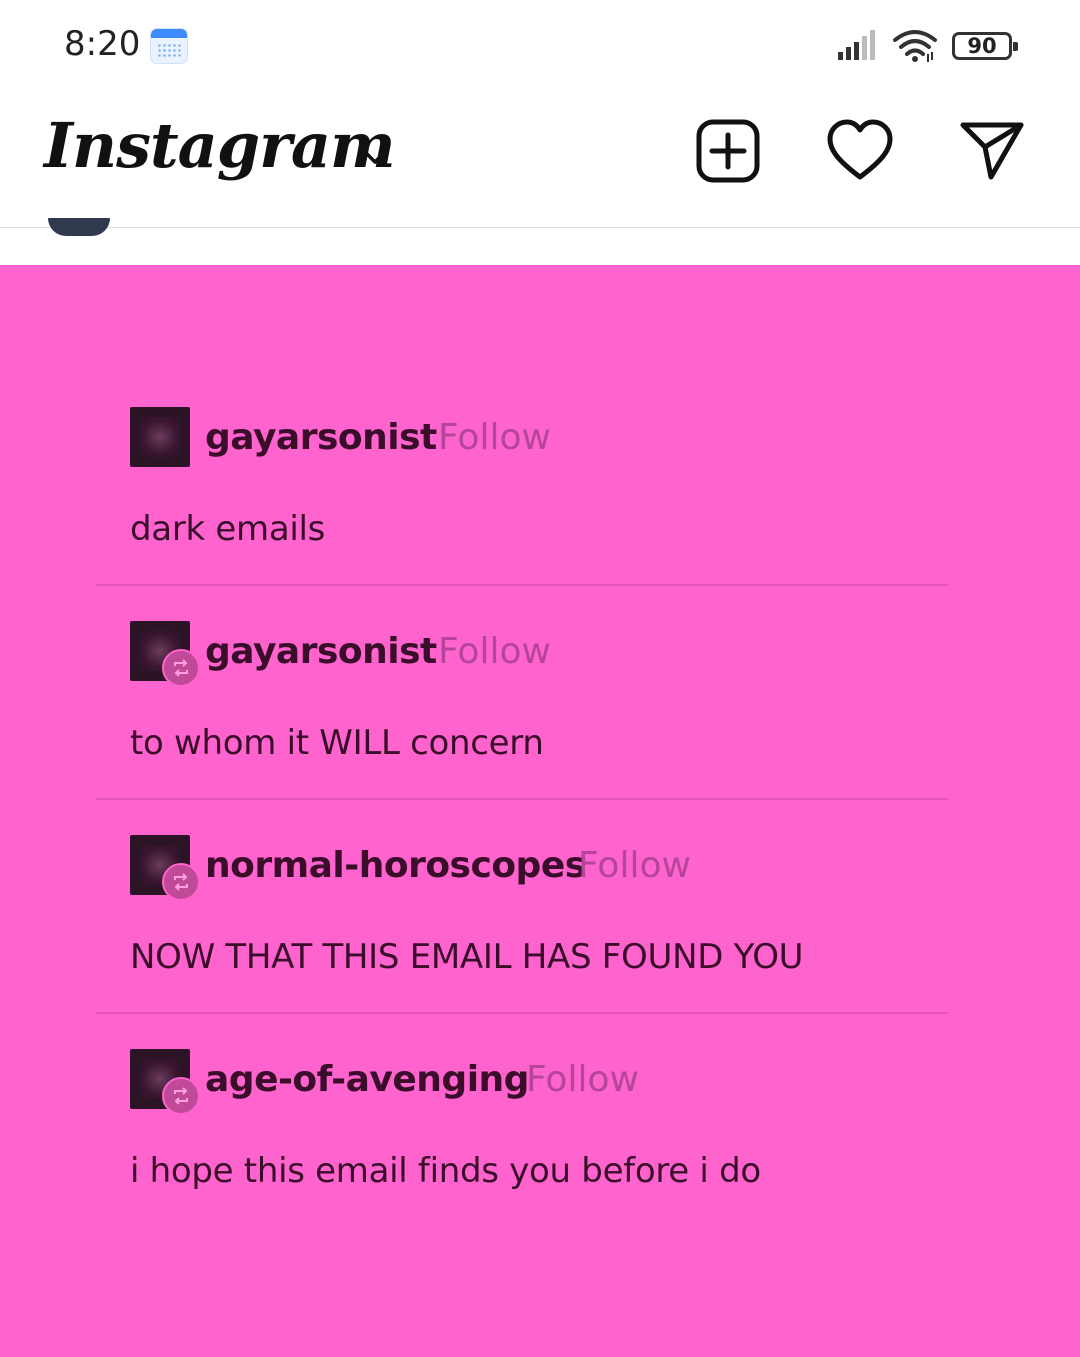 The width and height of the screenshot is (1080, 1357). Describe the element at coordinates (860, 151) in the screenshot. I see `heart-icon` at that location.